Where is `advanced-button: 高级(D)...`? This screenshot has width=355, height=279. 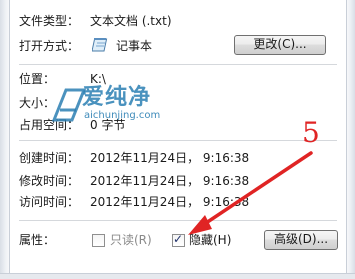 advanced-button: 高级(D)... is located at coordinates (301, 240).